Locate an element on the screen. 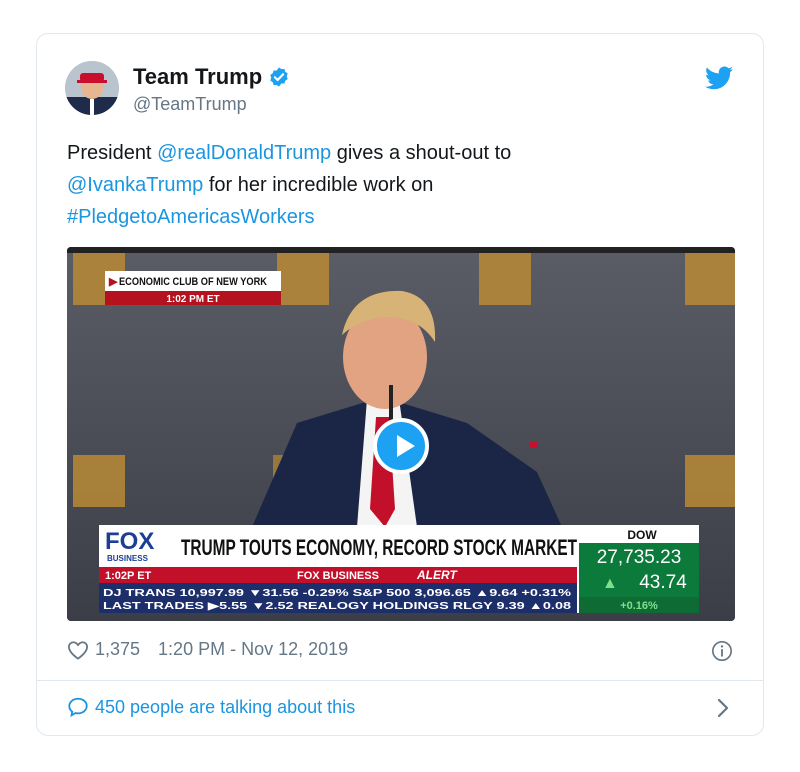 Image resolution: width=800 pixels, height=772 pixels. tweet-text-part: gives a shout-out to is located at coordinates (421, 153).